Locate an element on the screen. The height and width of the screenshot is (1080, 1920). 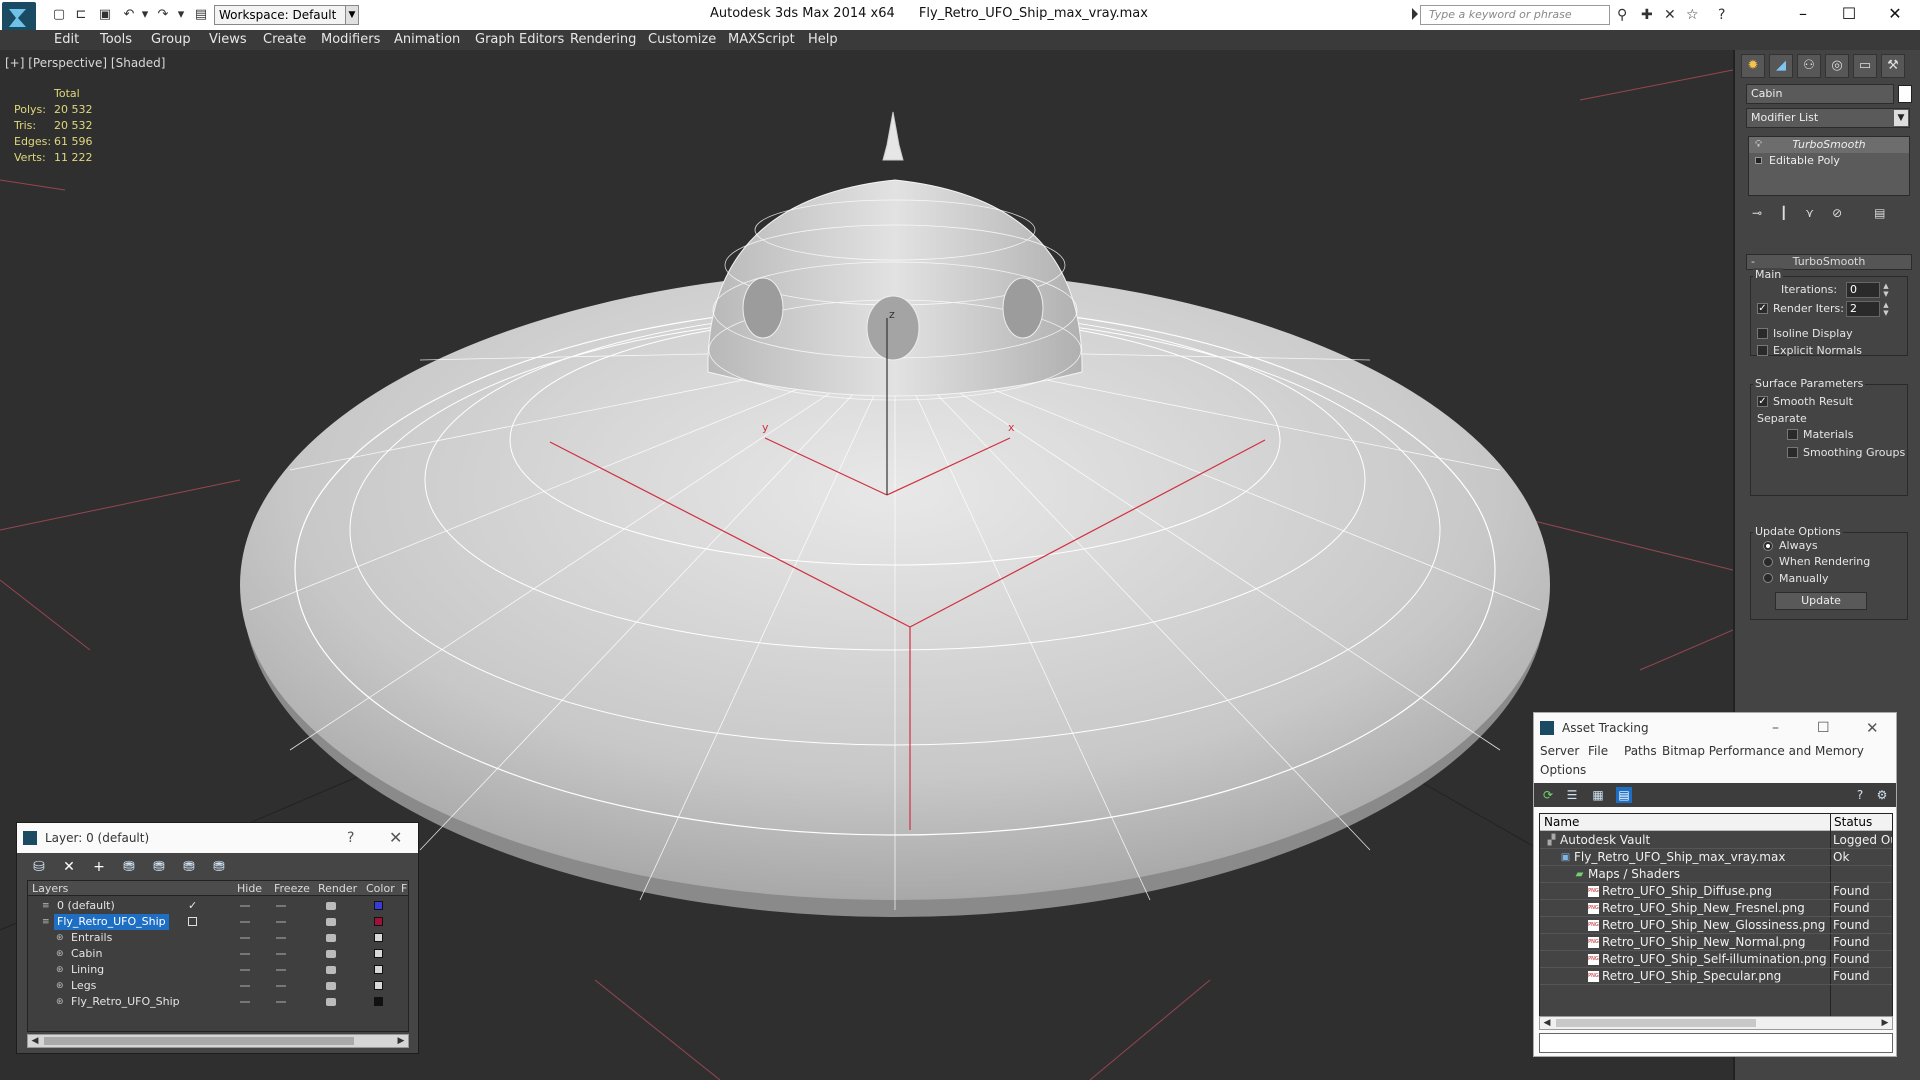
undo-dropdown-icon: ▾ is located at coordinates (145, 15).